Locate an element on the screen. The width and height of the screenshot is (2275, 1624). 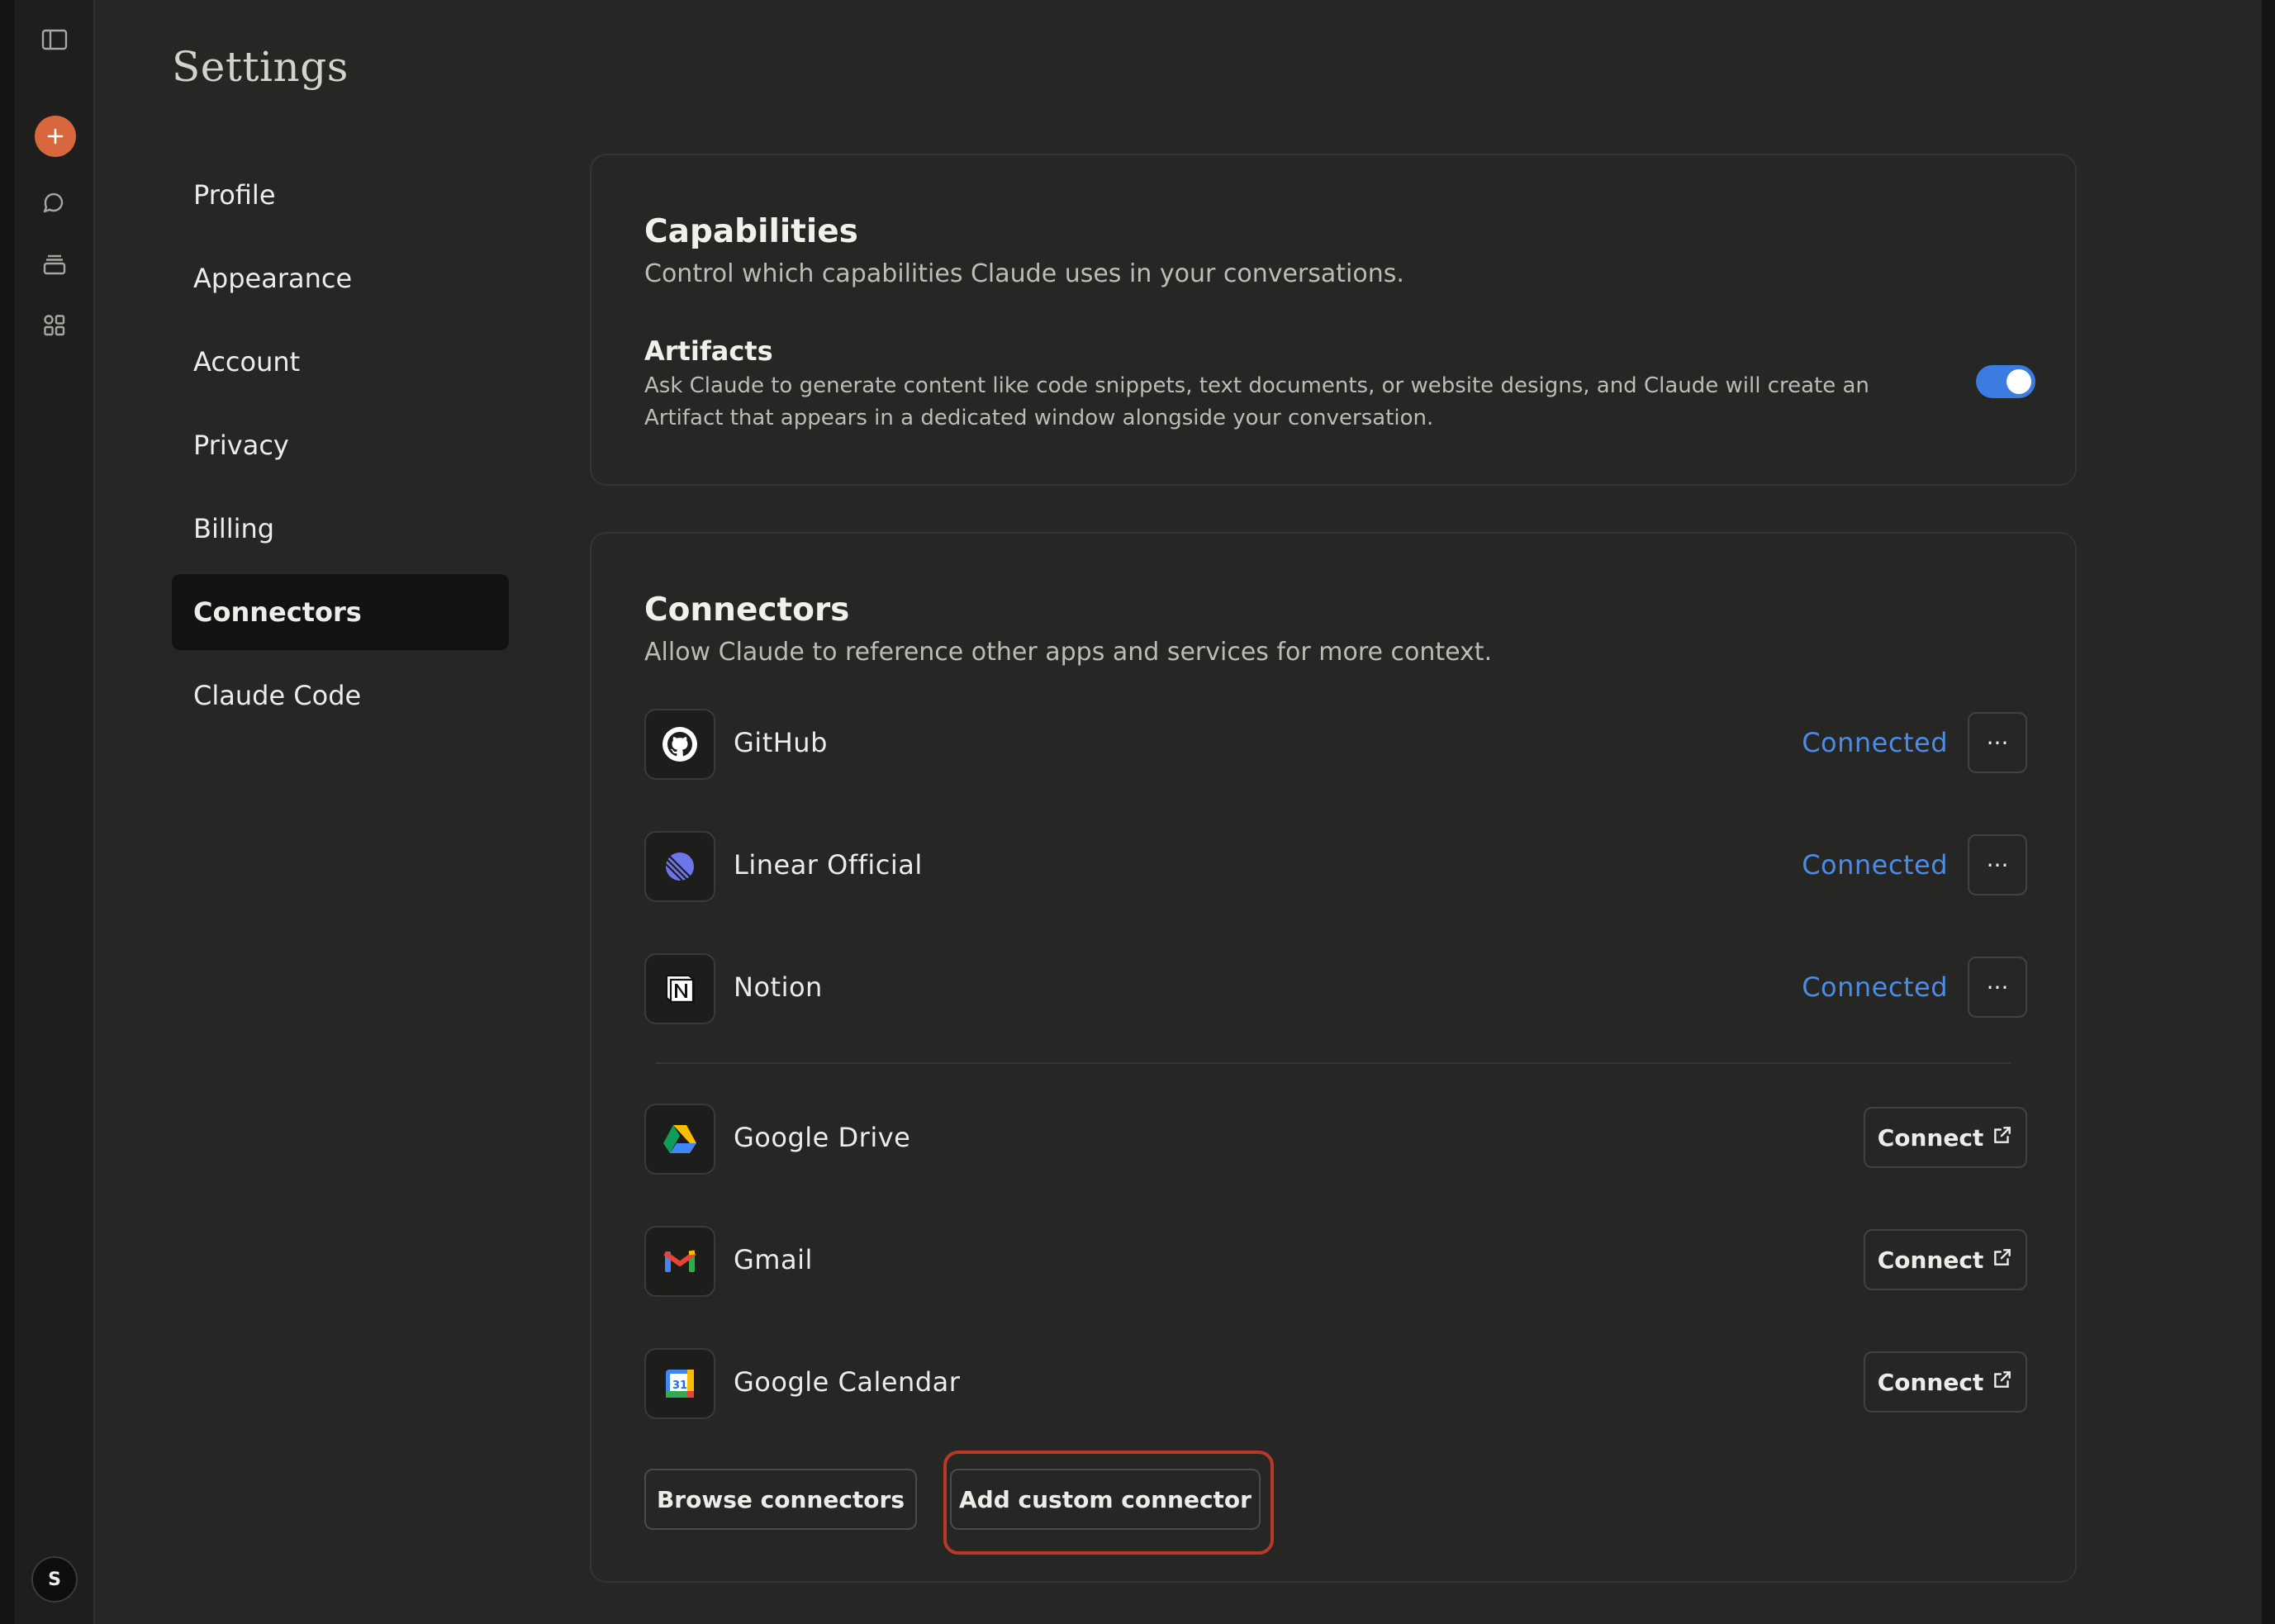
calendar-day-label: 31 is located at coordinates (679, 1385).